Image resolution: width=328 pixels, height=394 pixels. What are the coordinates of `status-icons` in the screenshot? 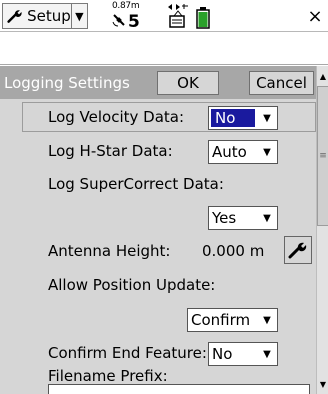 It's located at (196, 16).